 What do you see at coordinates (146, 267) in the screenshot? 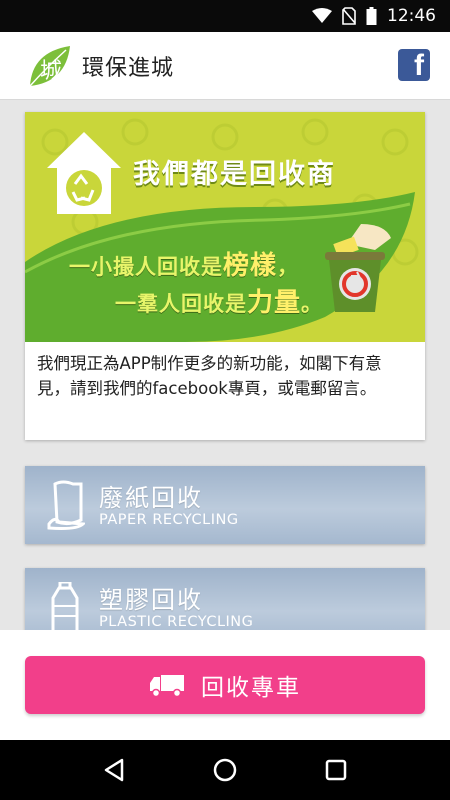
I see `slogan1-text: 一小撮人回收是` at bounding box center [146, 267].